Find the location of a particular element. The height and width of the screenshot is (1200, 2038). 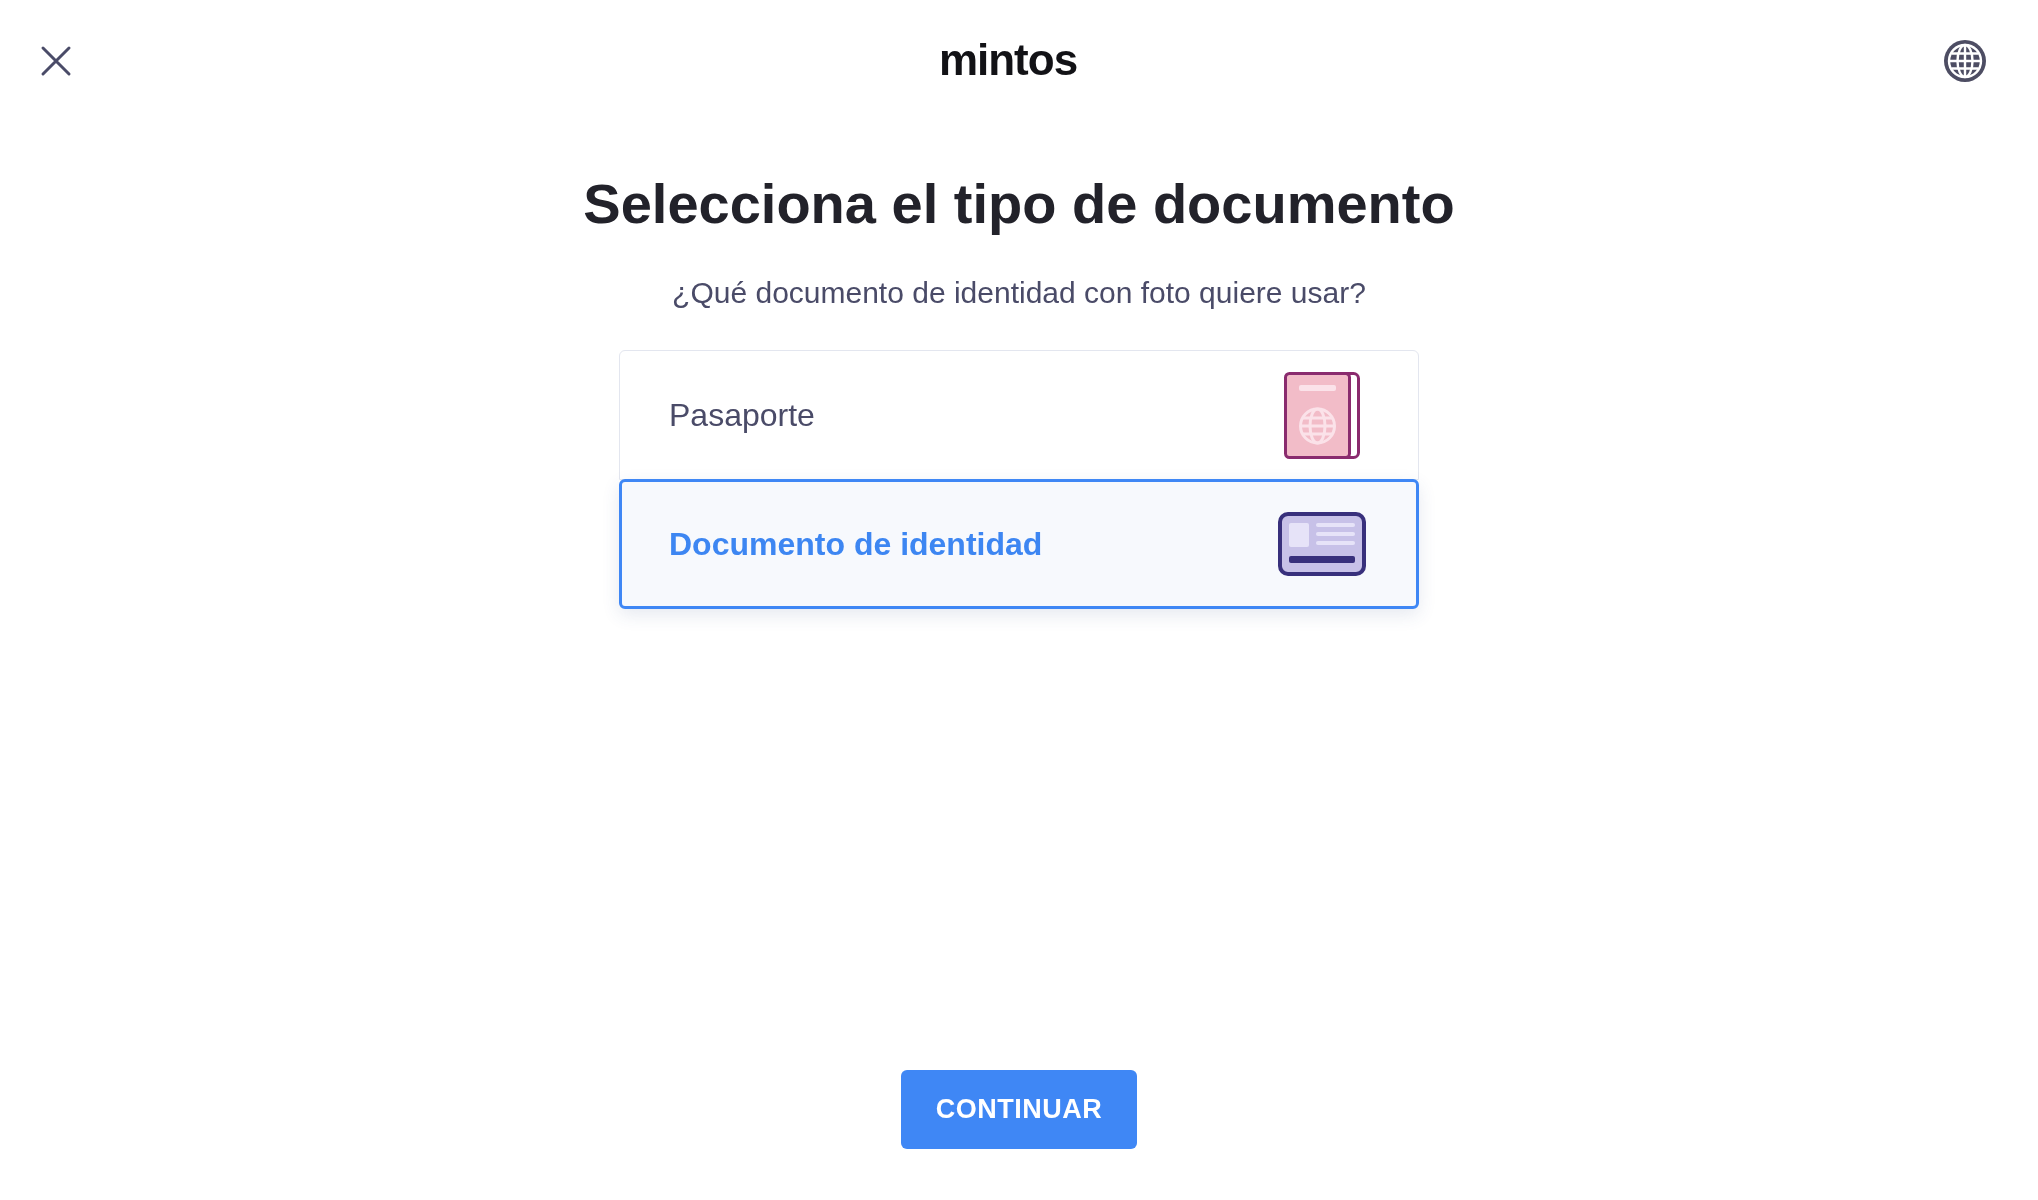

id-card-icon is located at coordinates (1322, 544).